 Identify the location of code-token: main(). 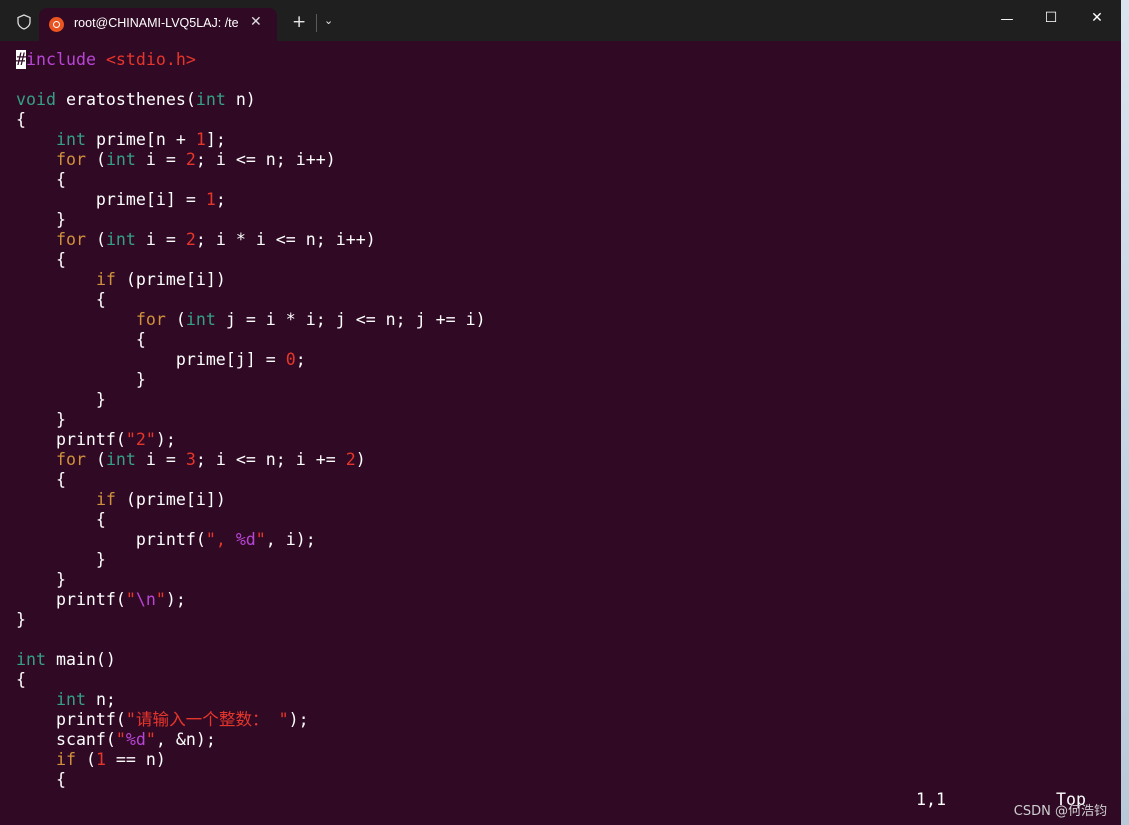
(80, 659).